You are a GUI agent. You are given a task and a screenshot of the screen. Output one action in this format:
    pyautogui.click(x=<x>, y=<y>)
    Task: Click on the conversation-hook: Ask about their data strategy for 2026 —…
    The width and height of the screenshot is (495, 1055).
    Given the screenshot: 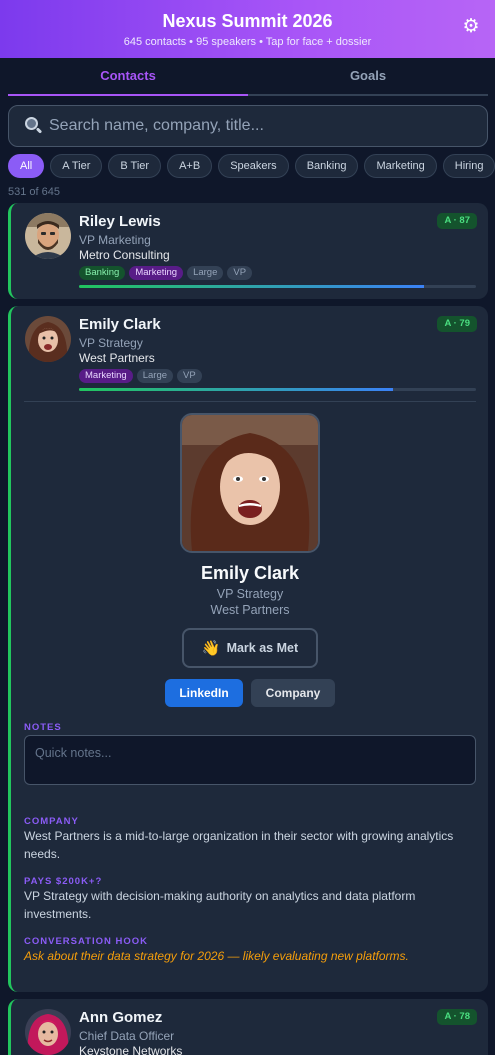 What is the action you would take?
    pyautogui.click(x=216, y=956)
    